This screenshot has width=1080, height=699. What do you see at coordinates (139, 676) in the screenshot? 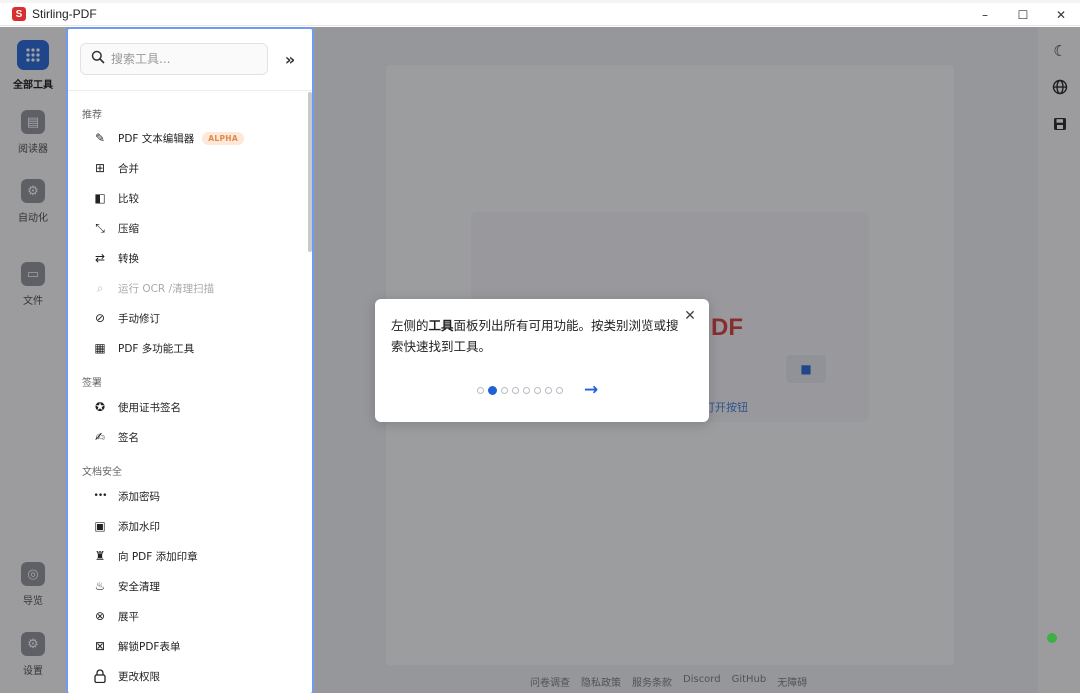
I see `tool-label: 更改权限` at bounding box center [139, 676].